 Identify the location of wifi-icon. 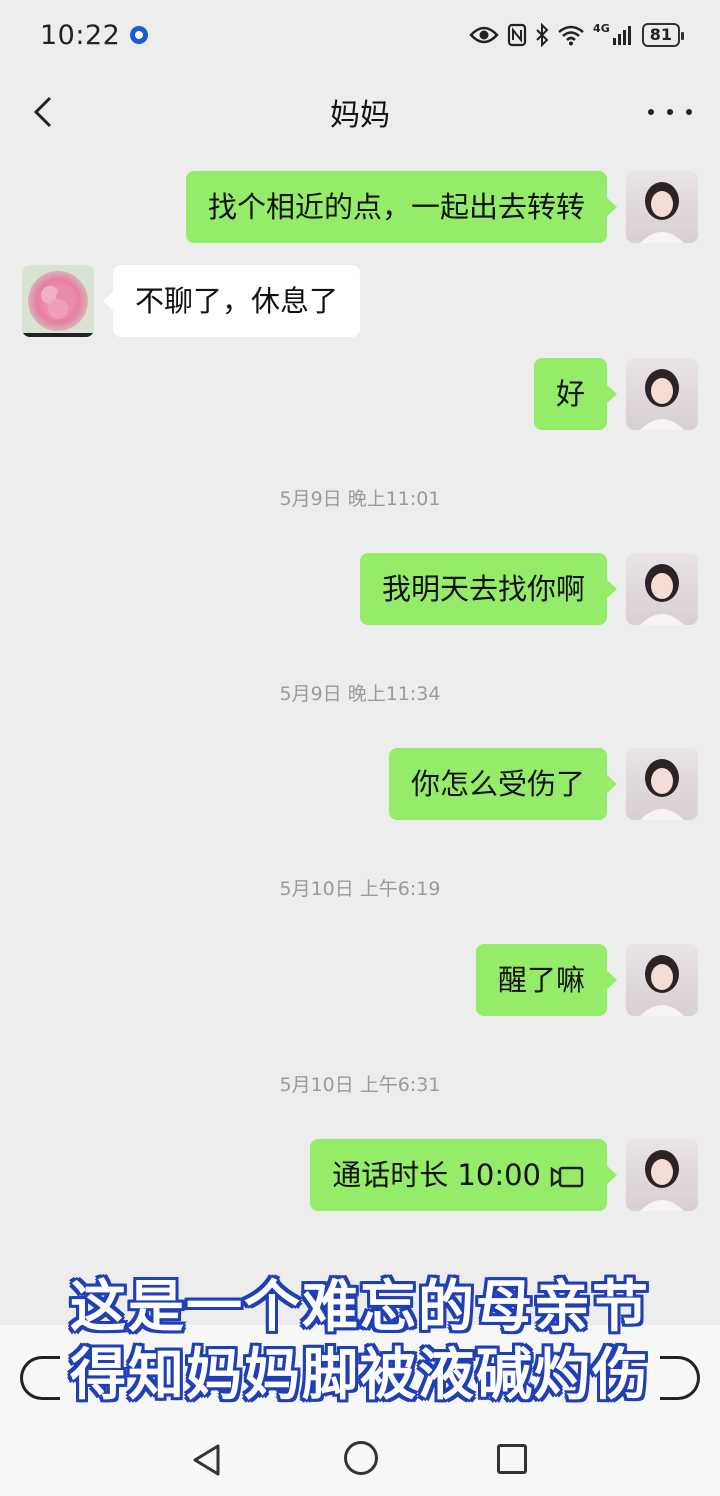
(571, 35).